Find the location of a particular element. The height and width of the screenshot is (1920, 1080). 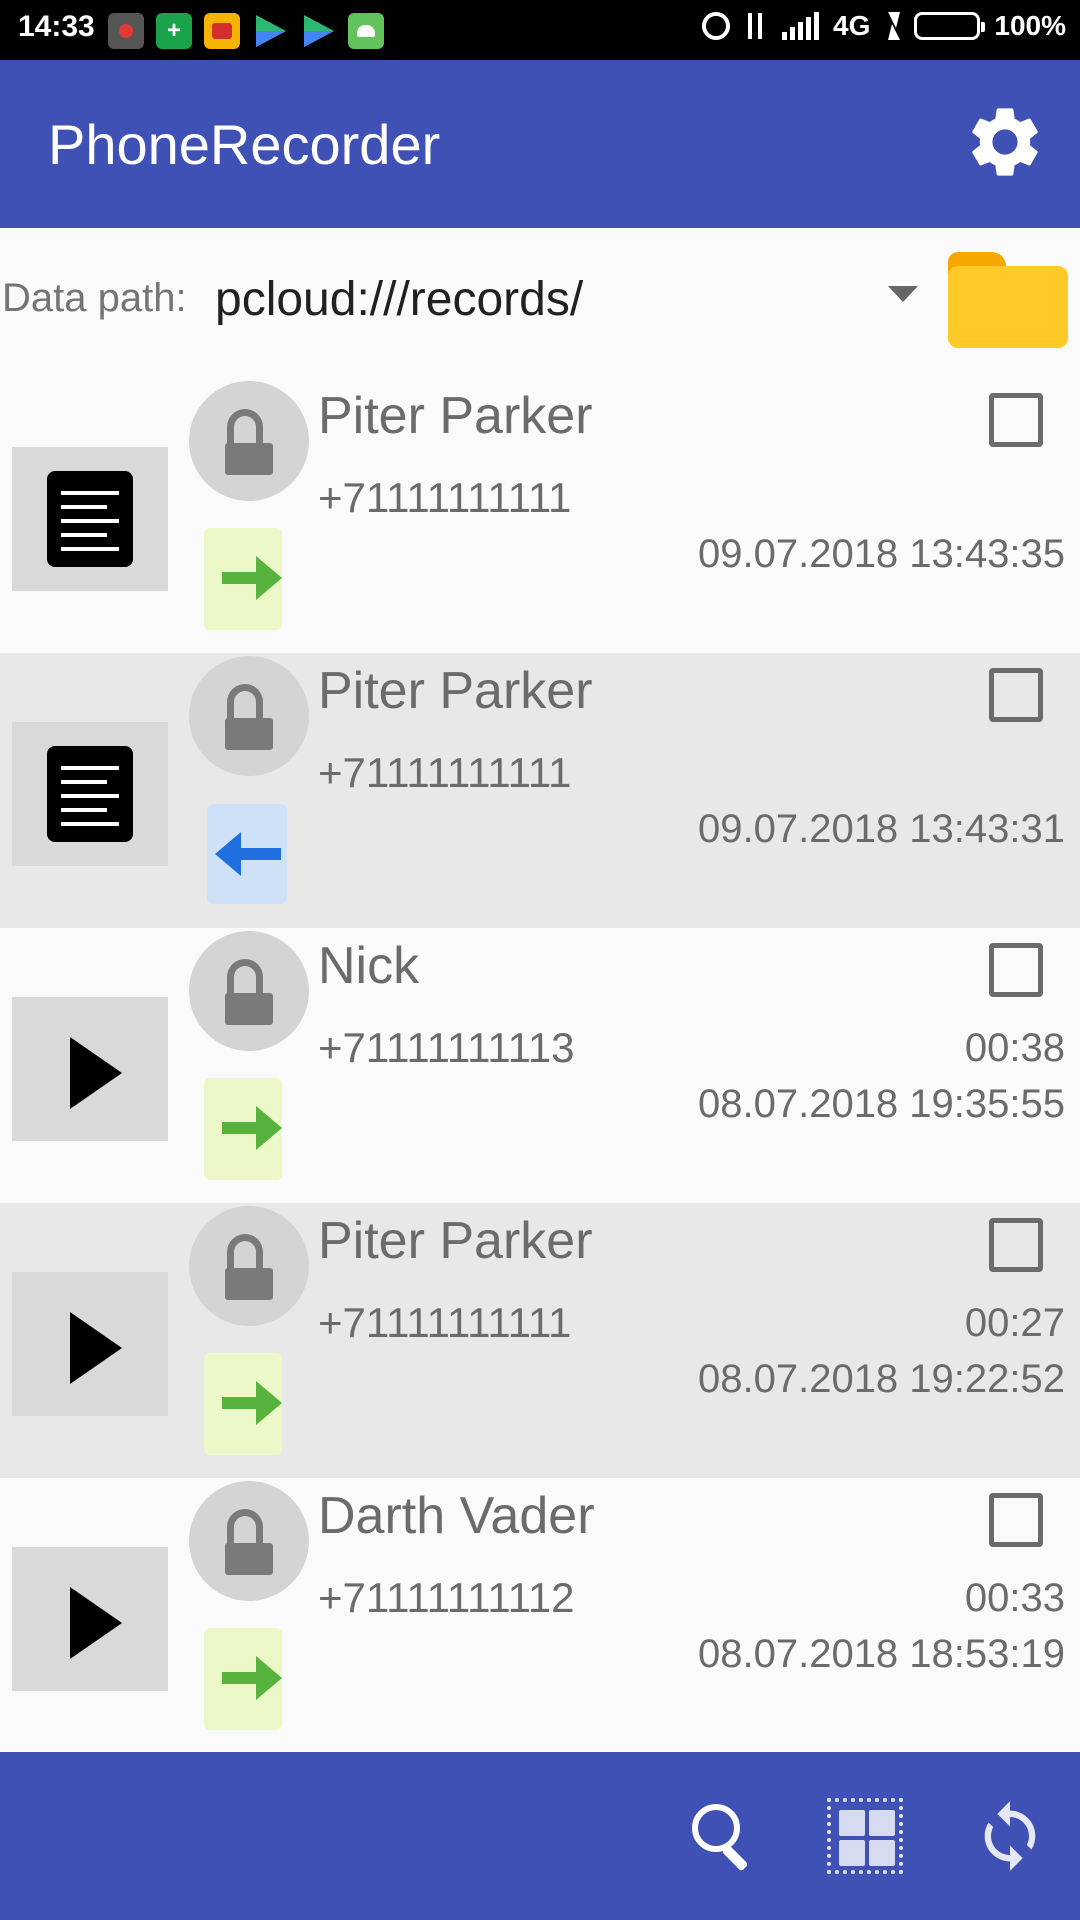

app-title: PhoneRecorder is located at coordinates (244, 144).